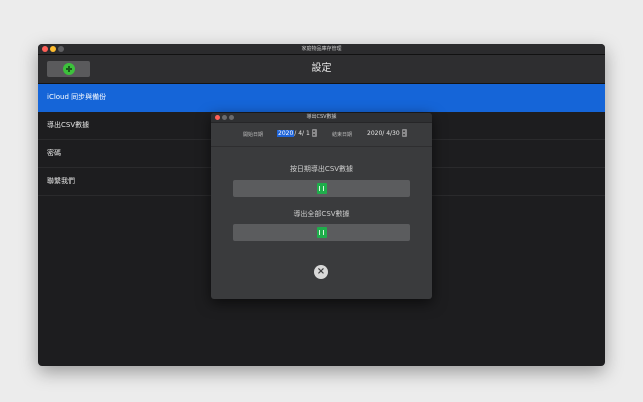 This screenshot has height=402, width=643. What do you see at coordinates (321, 134) in the screenshot?
I see `date-range-row: 開始日期 2020/ 4/ 1 結束日期 2020/ 4/30` at bounding box center [321, 134].